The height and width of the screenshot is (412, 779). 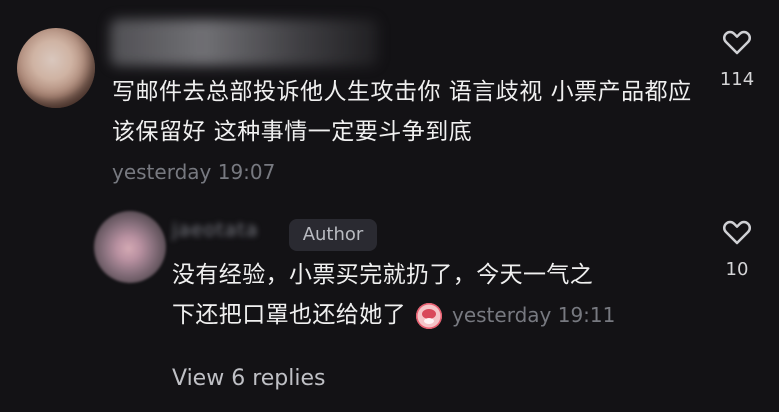 What do you see at coordinates (383, 275) in the screenshot?
I see `reply-text-line-one: 没有经验，小票买完就扔了，今天一气之` at bounding box center [383, 275].